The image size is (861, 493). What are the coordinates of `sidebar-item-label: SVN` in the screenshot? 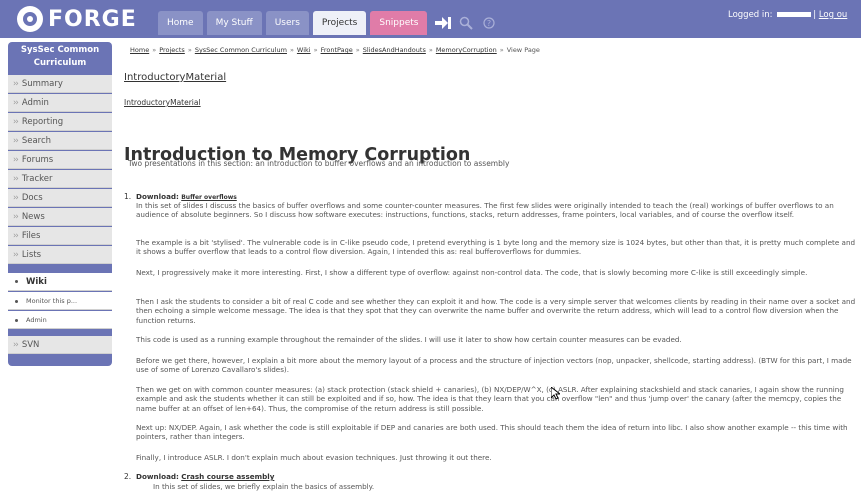 It's located at (30, 345).